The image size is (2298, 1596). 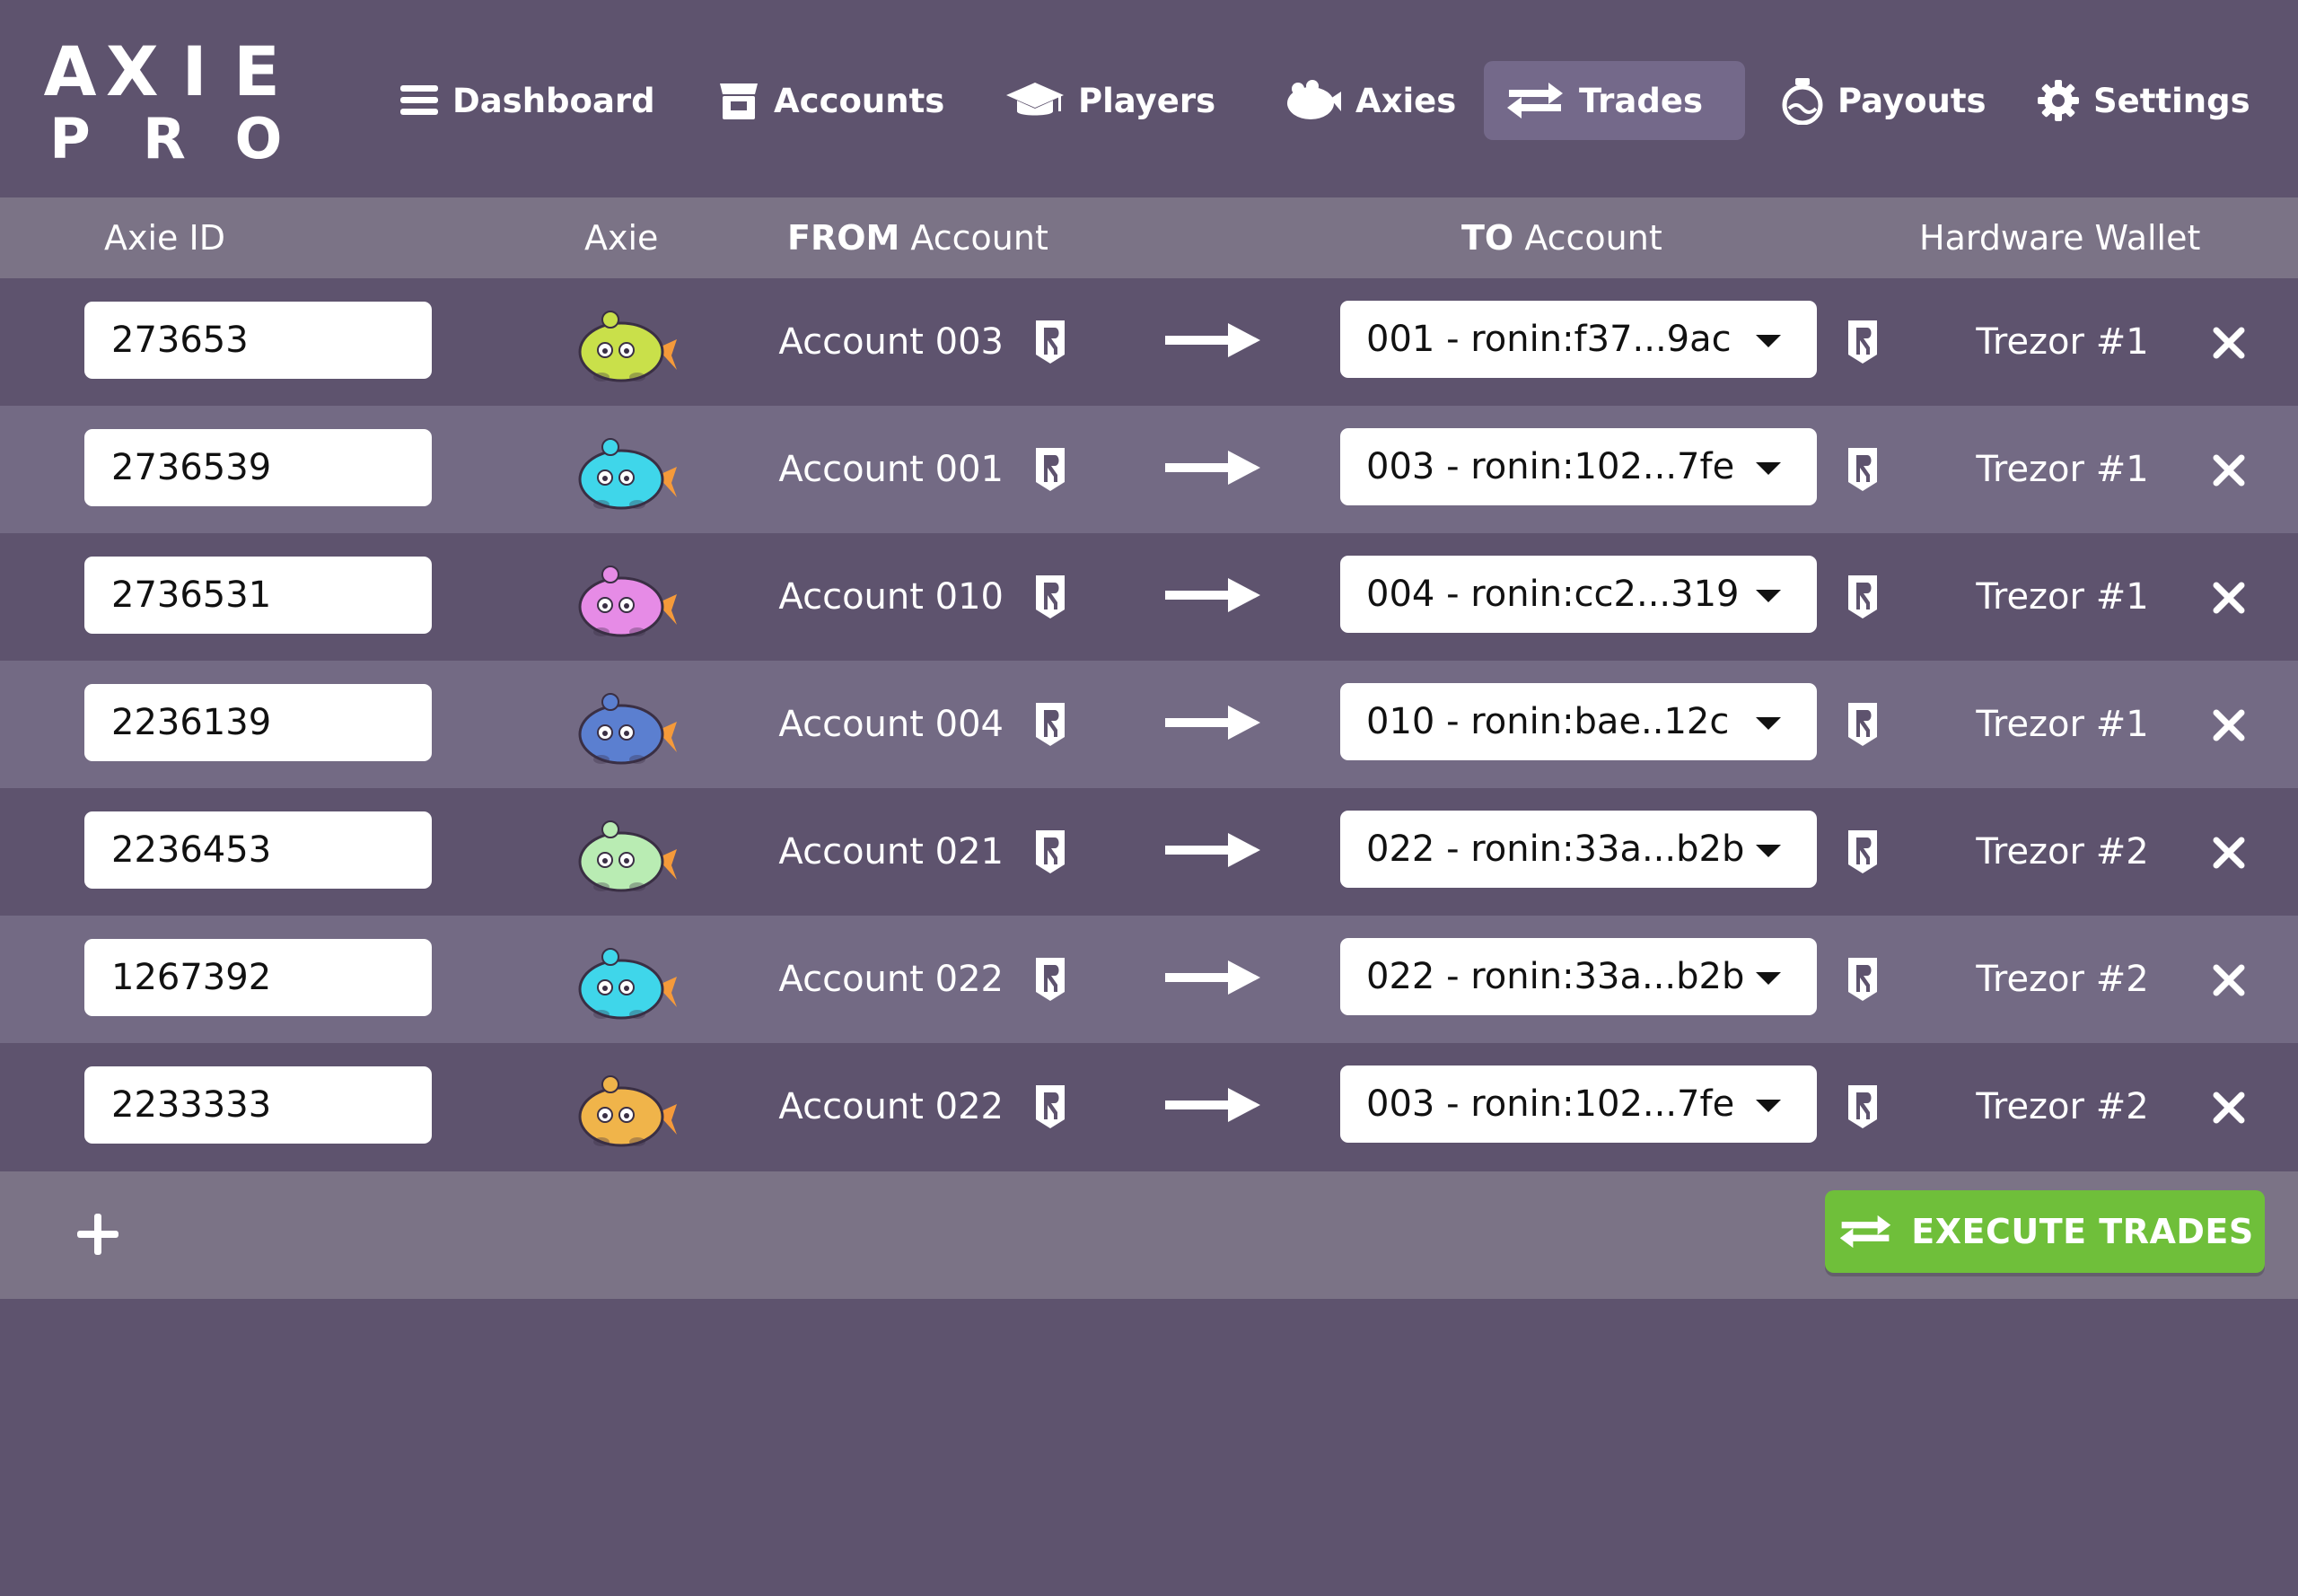 I want to click on from-account-label: Account 003, so click(x=891, y=342).